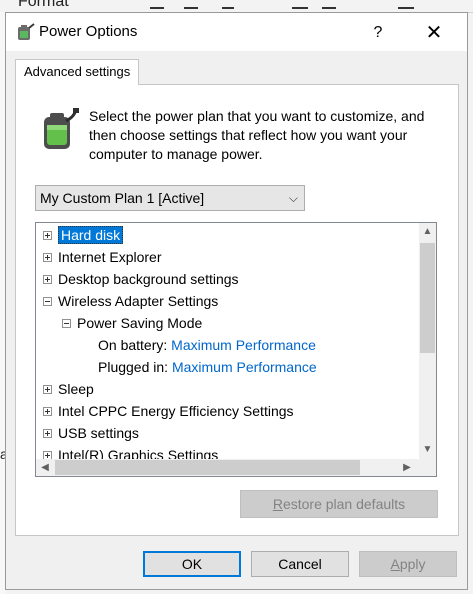 The width and height of the screenshot is (473, 594). Describe the element at coordinates (236, 32) in the screenshot. I see `title-bar: Power Options ? ✕` at that location.